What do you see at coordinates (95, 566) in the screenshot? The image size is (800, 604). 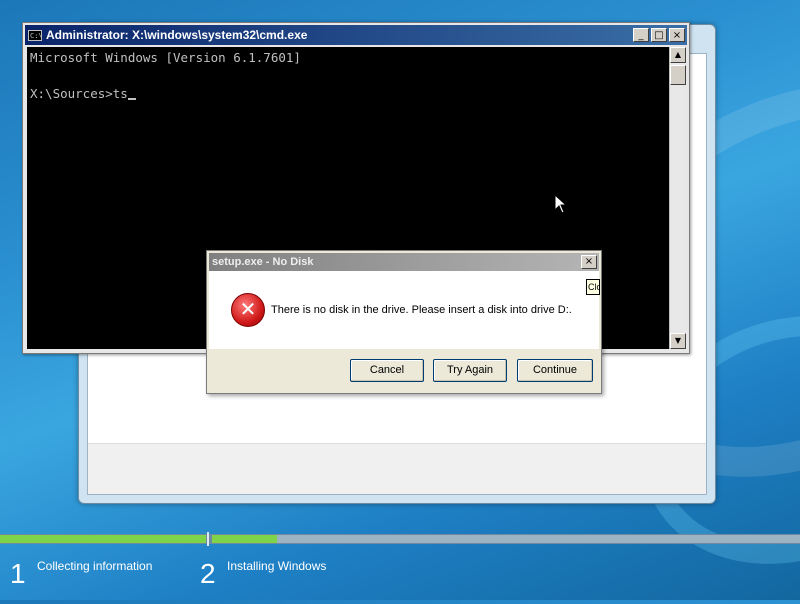 I see `step-label: Collecting information` at bounding box center [95, 566].